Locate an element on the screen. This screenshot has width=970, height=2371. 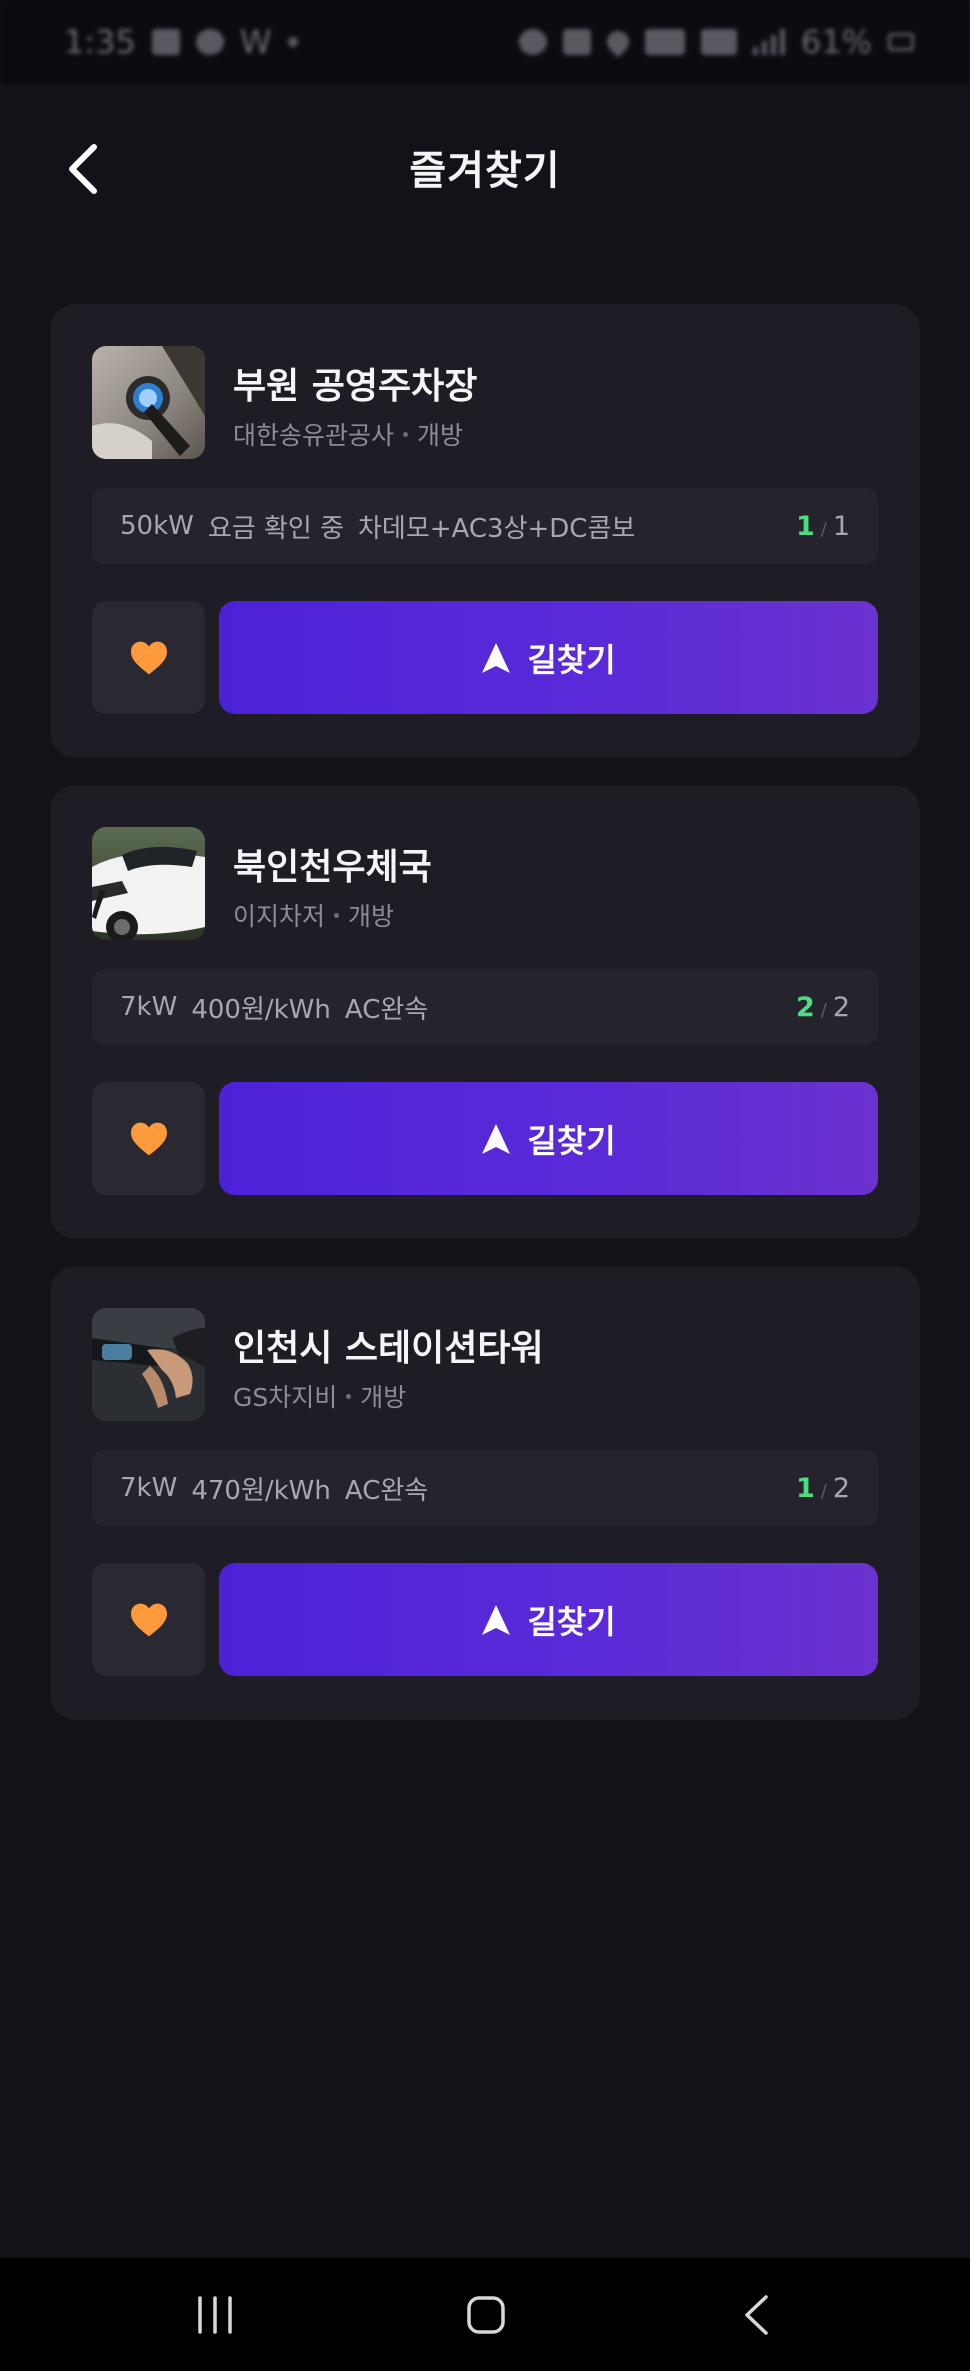
charger-info-row: 50kW 요금 확인 중 차데모+AC3상+DC콤보 1 / 1 is located at coordinates (485, 526).